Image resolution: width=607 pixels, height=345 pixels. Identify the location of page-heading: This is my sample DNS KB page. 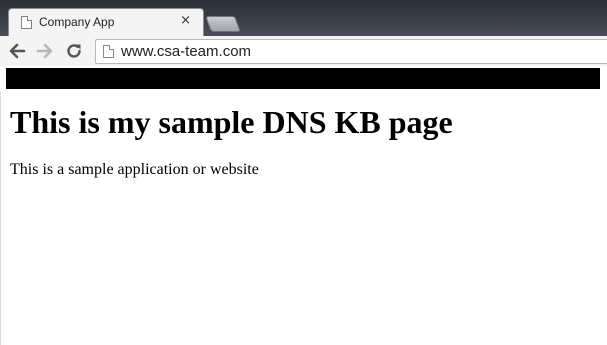
(231, 122).